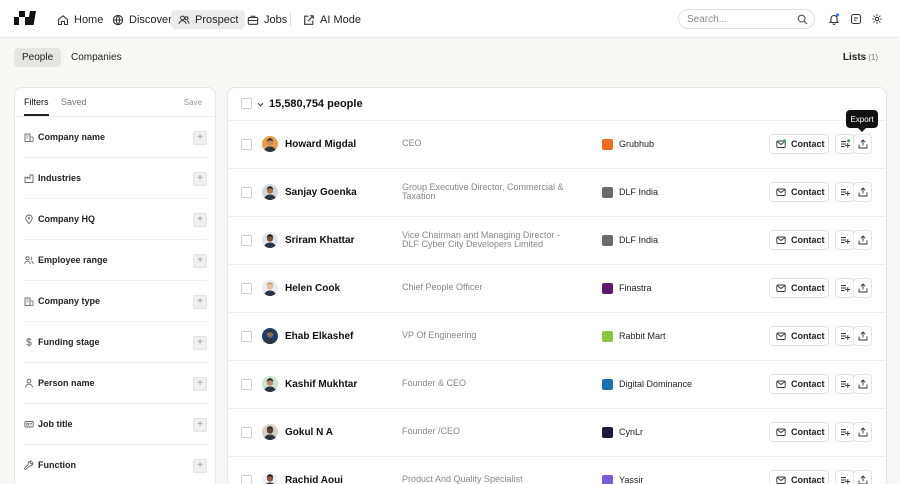 Image resolution: width=900 pixels, height=484 pixels. I want to click on company-name: Yassir, so click(631, 479).